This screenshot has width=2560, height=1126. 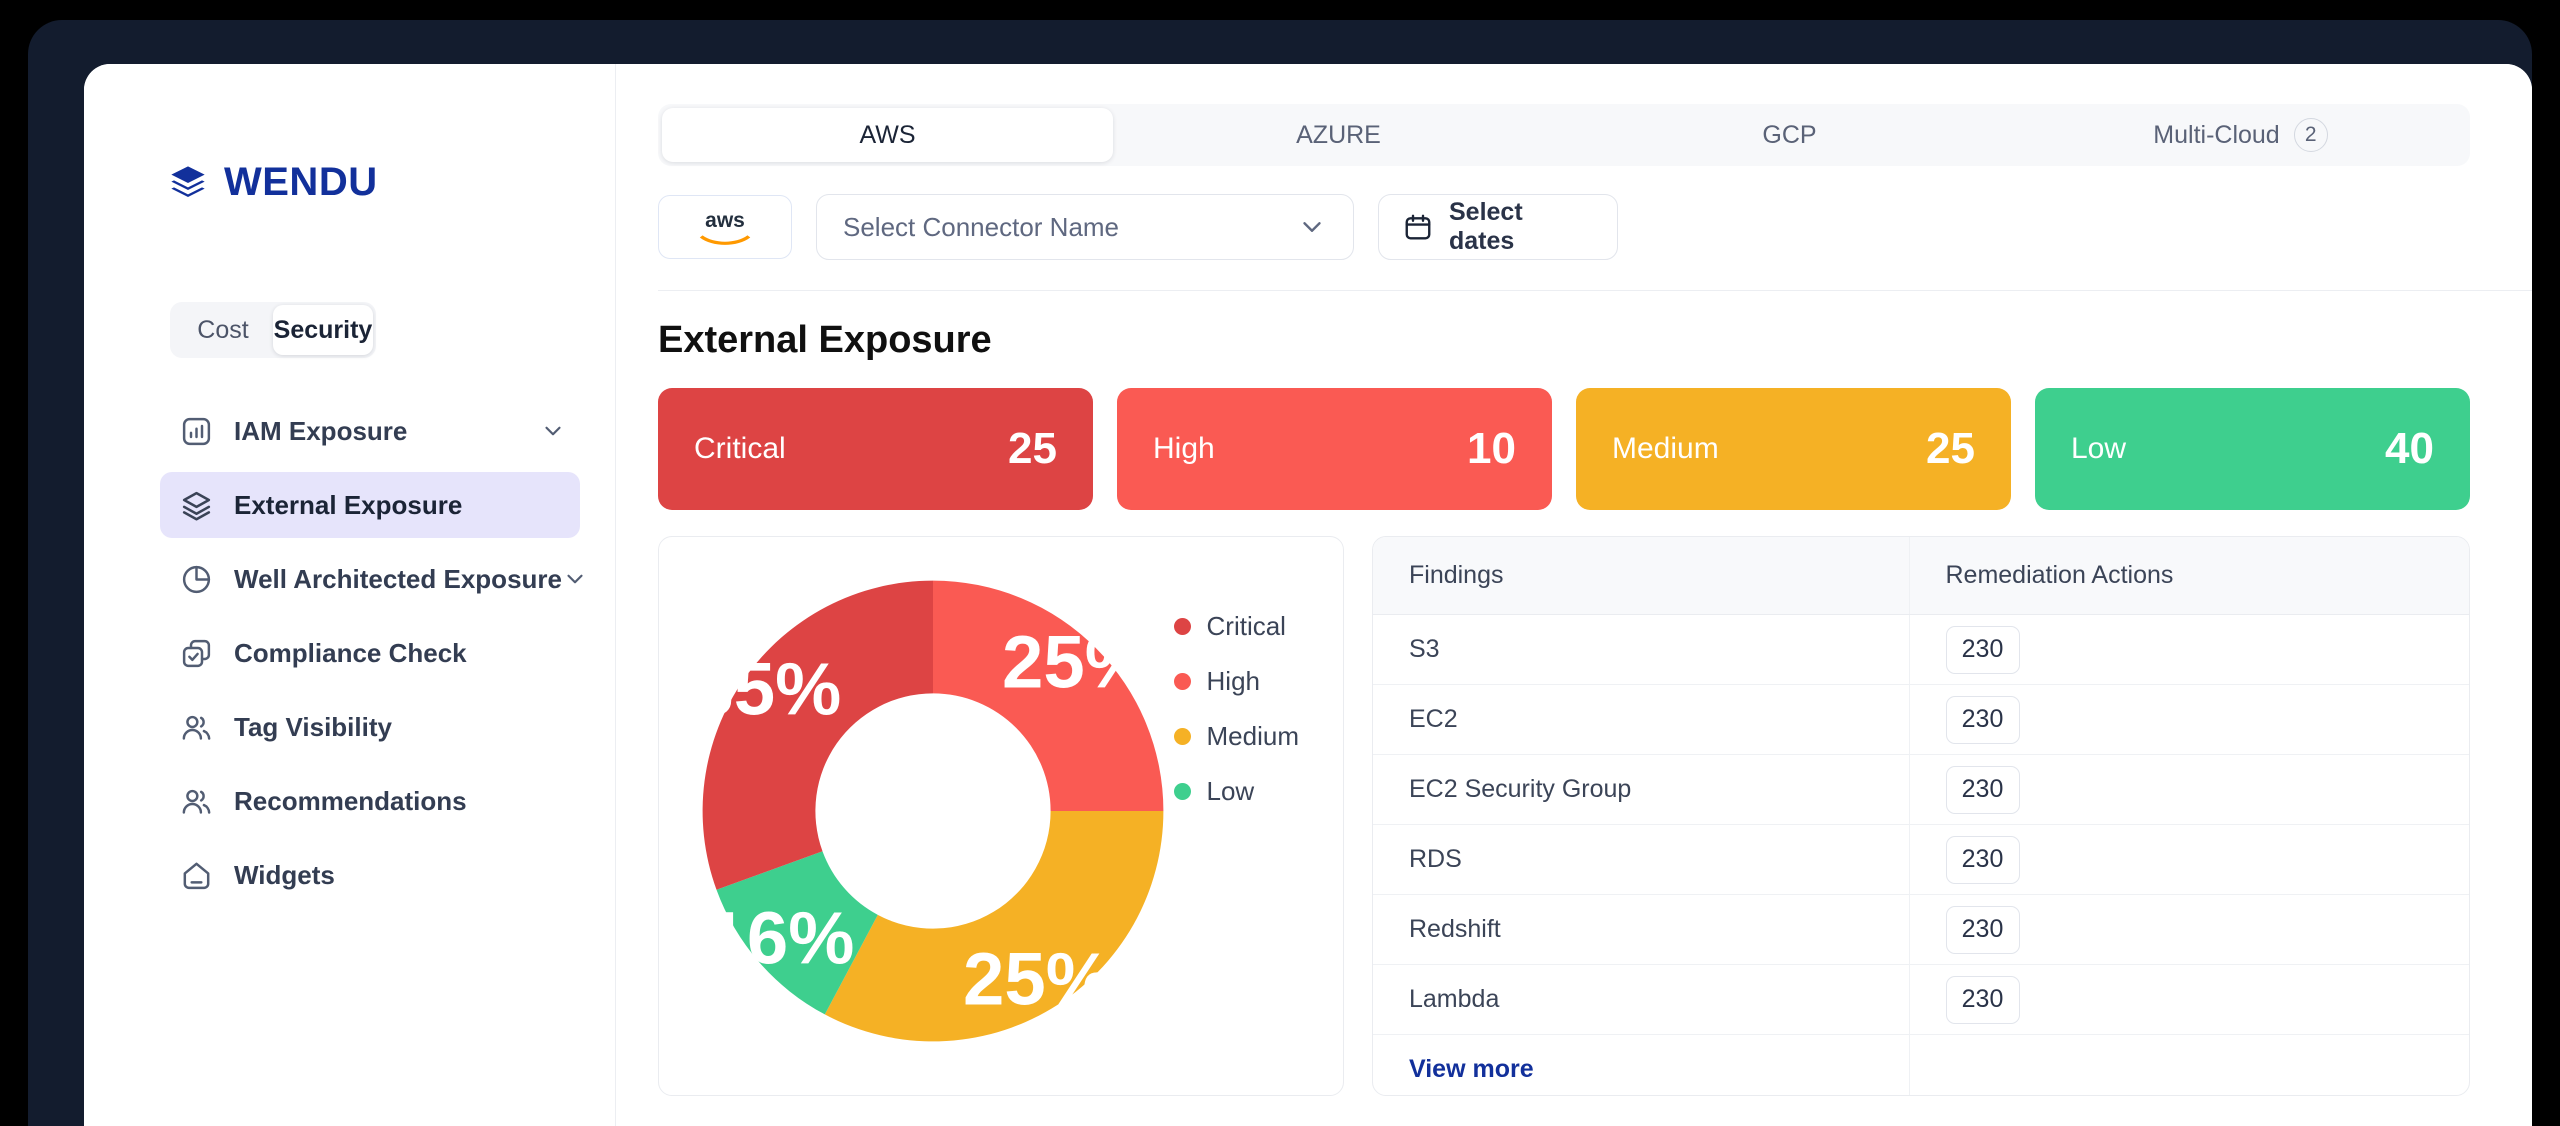 I want to click on sidebar-item-recommendations: Recommendations, so click(x=370, y=801).